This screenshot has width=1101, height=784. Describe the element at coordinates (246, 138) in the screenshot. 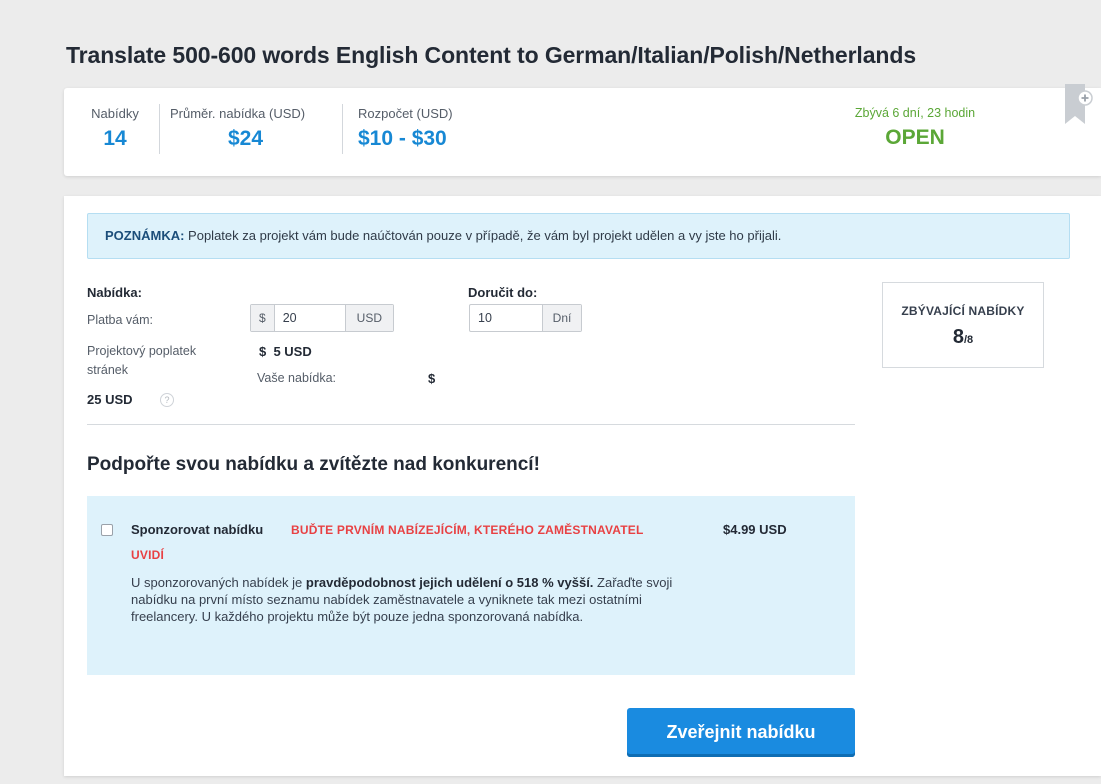

I see `stat-average-bid-value: $24` at that location.